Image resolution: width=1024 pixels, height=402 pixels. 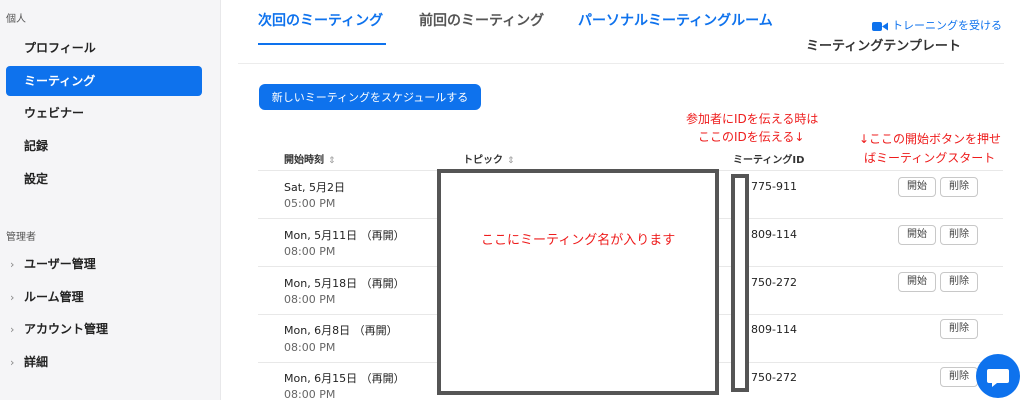 What do you see at coordinates (66, 329) in the screenshot?
I see `sidebar-item-account-management: アカウント管理` at bounding box center [66, 329].